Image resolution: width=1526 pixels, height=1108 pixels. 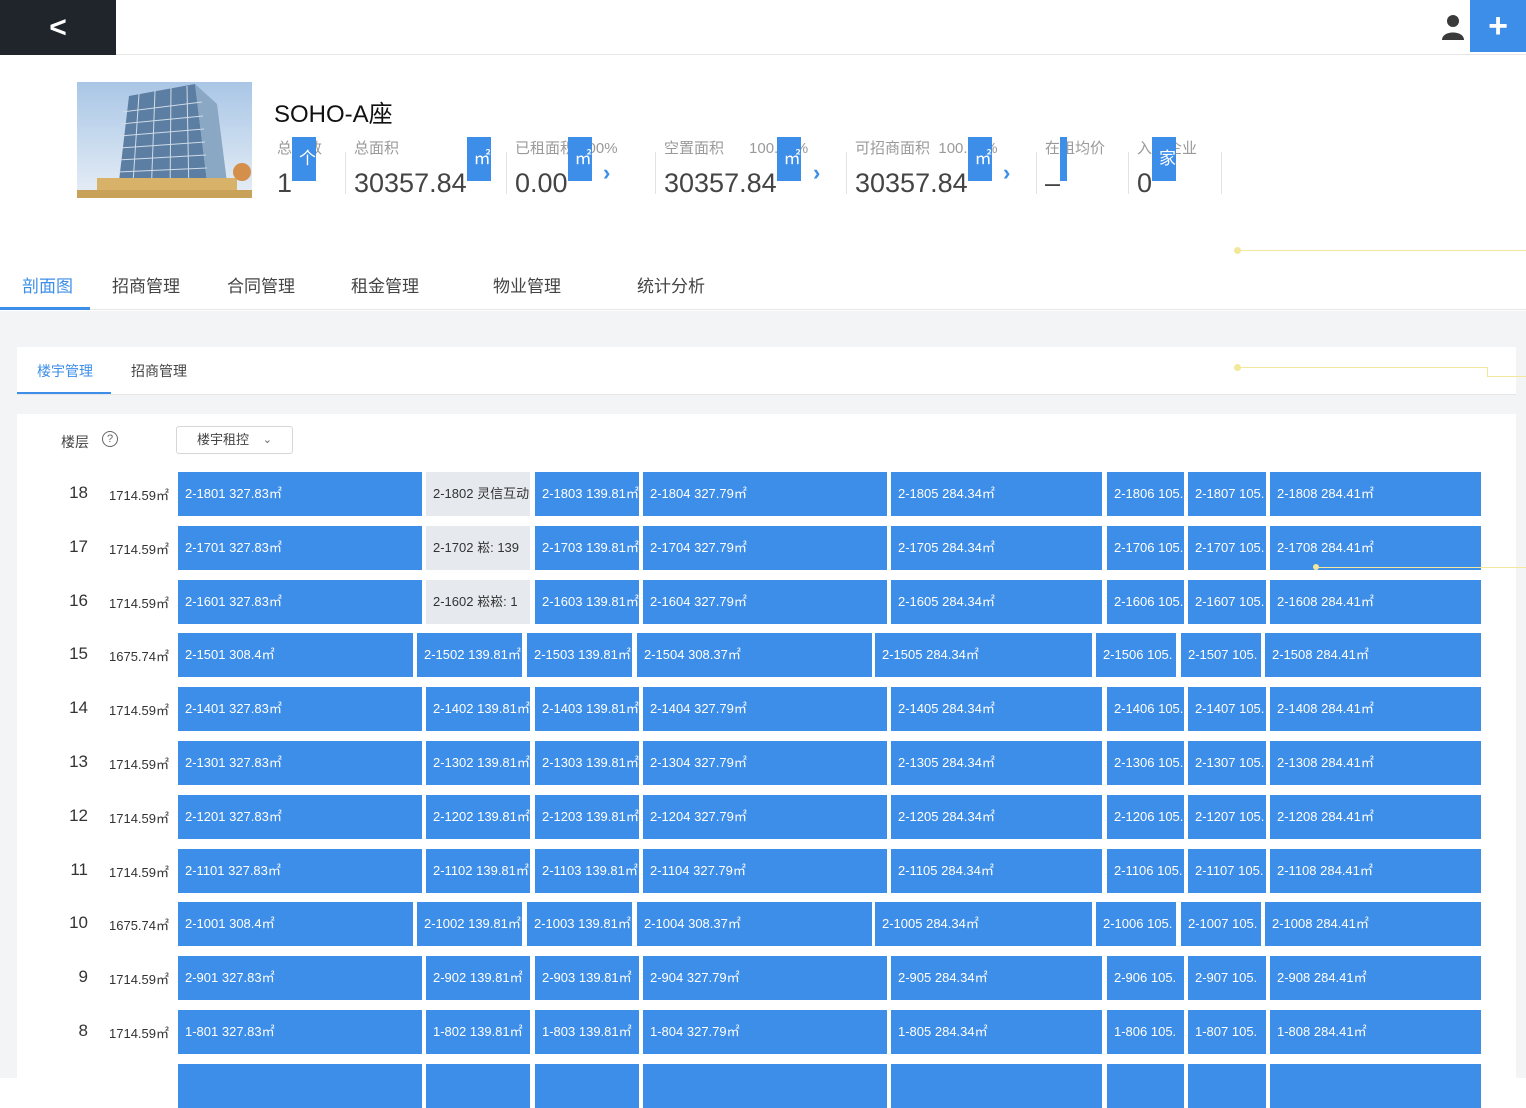 I want to click on unit-cell: 2-1705 284.34㎡, so click(x=996, y=548).